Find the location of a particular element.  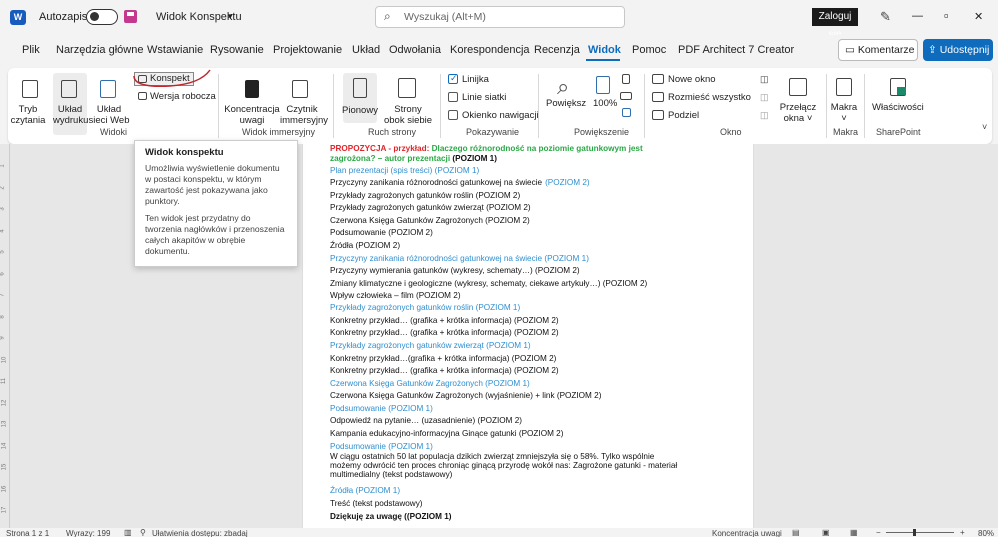

side-by-side-icon is located at coordinates (407, 88).